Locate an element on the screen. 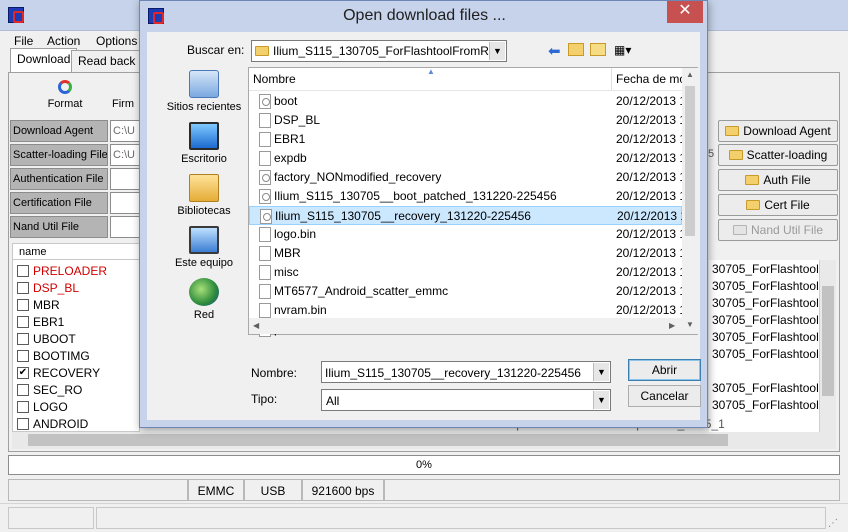 The width and height of the screenshot is (848, 532). tab-read-back: Read back is located at coordinates (107, 61).